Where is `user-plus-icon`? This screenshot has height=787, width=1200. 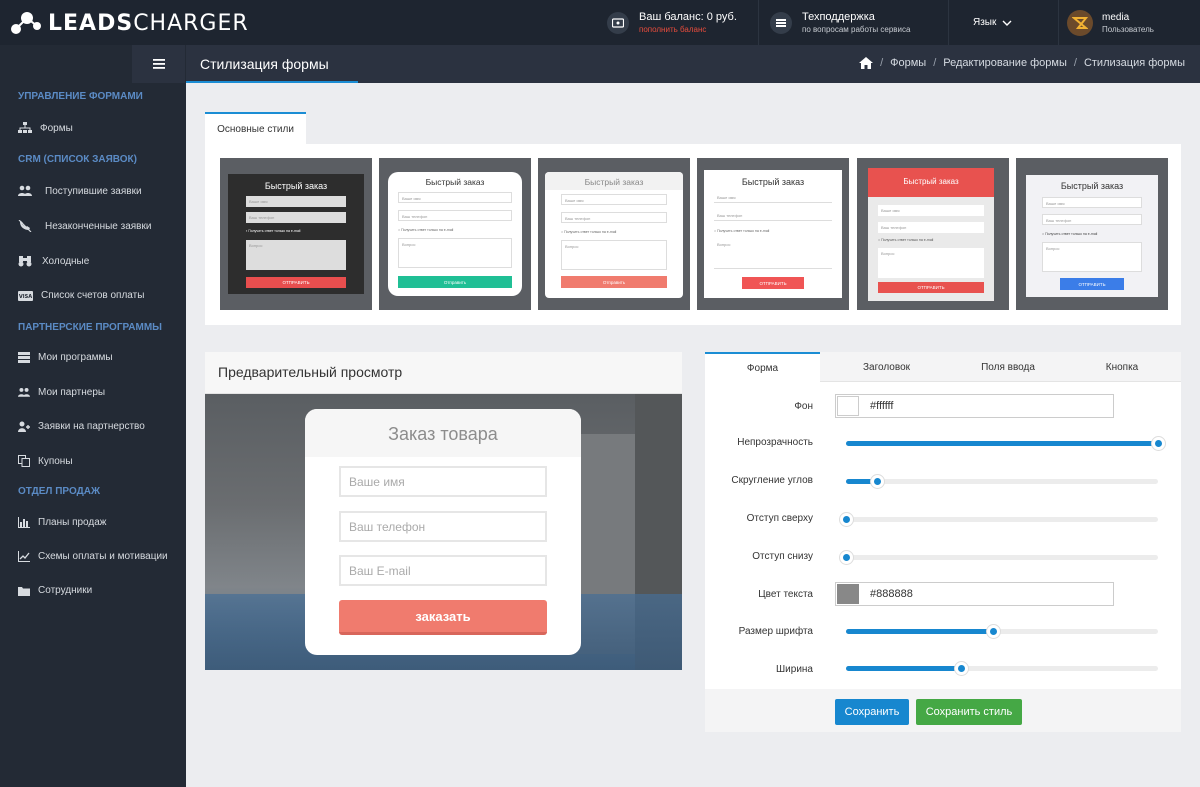 user-plus-icon is located at coordinates (24, 426).